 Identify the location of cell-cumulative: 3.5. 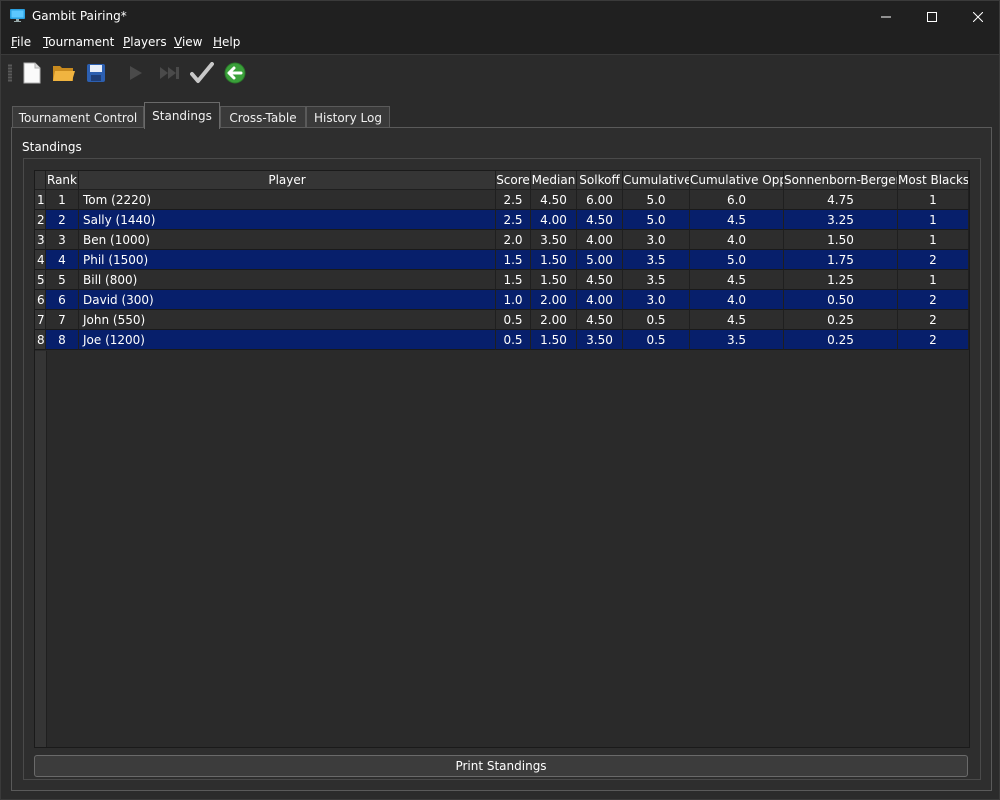
(656, 280).